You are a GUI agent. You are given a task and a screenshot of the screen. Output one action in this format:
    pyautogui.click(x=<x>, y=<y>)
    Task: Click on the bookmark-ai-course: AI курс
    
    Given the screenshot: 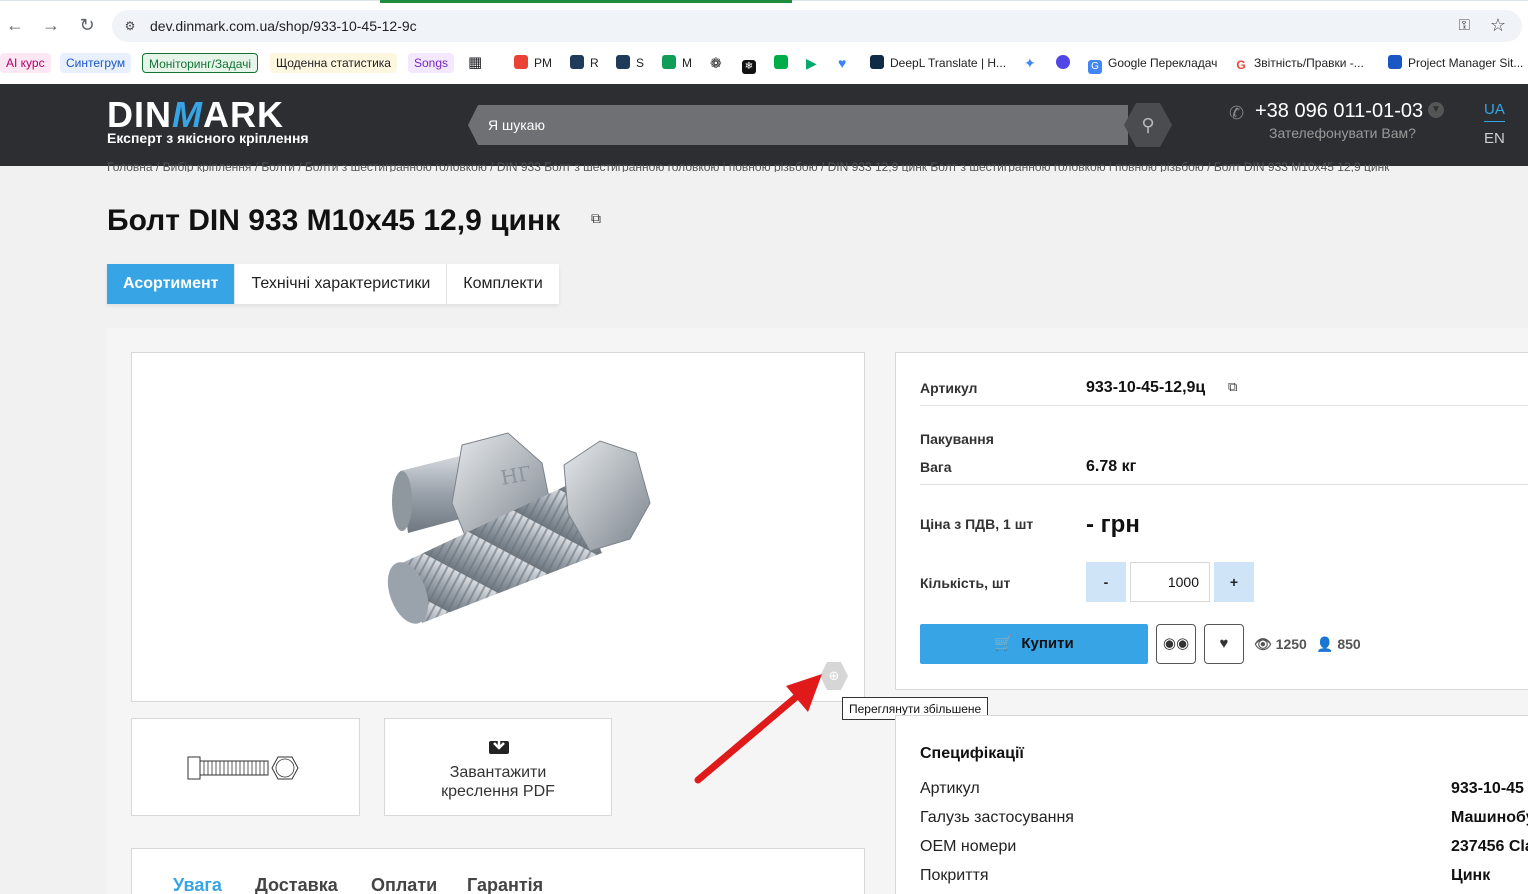 What is the action you would take?
    pyautogui.click(x=25, y=63)
    